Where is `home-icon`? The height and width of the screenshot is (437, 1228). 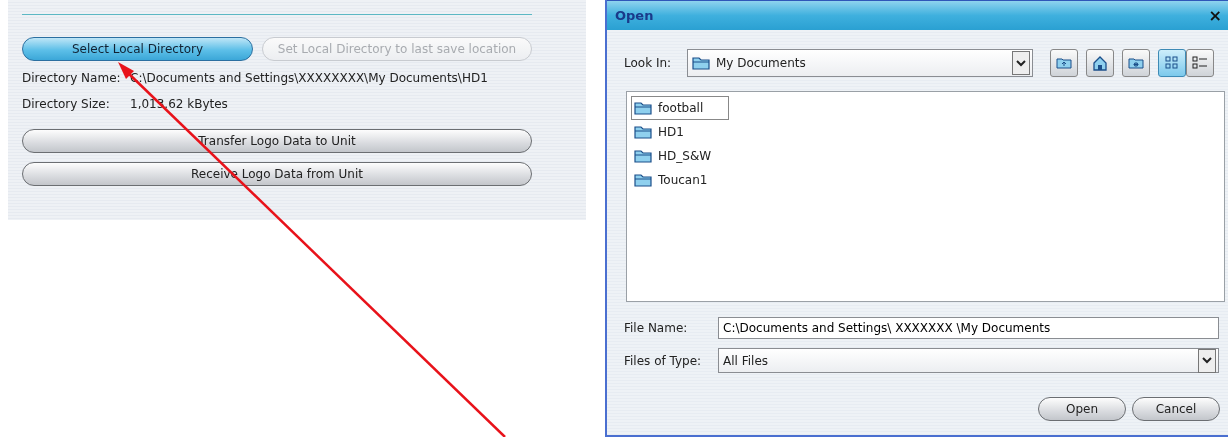 home-icon is located at coordinates (1100, 63).